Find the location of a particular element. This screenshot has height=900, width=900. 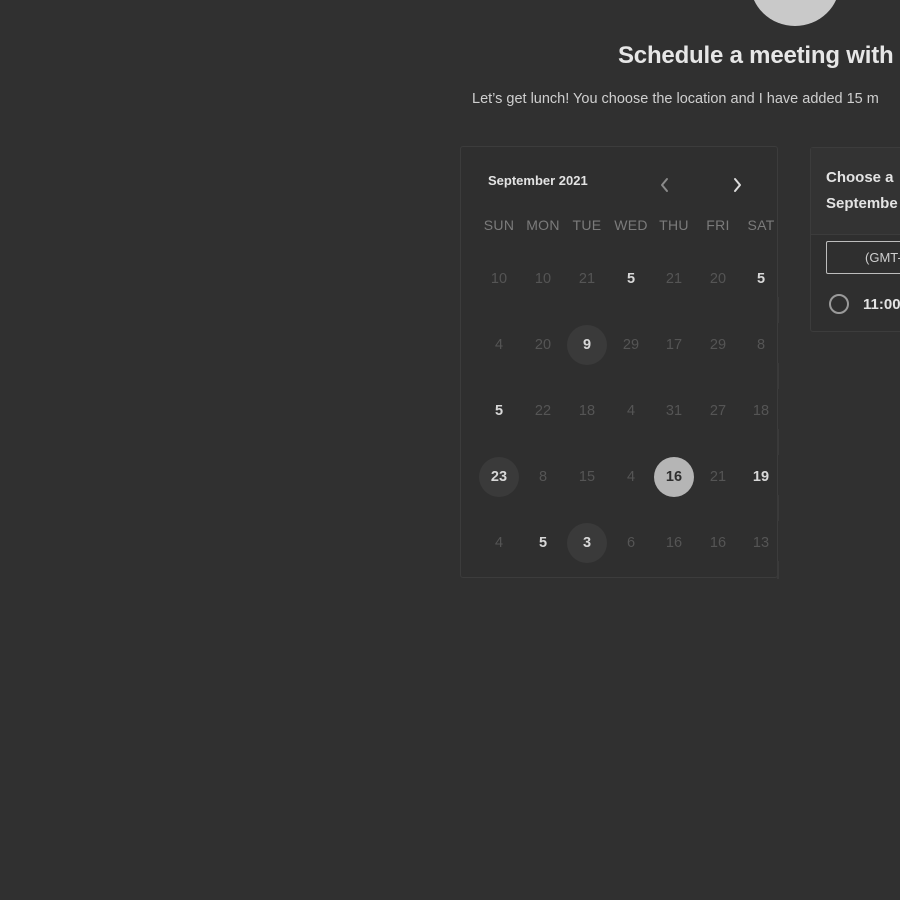

radio-button is located at coordinates (839, 304).